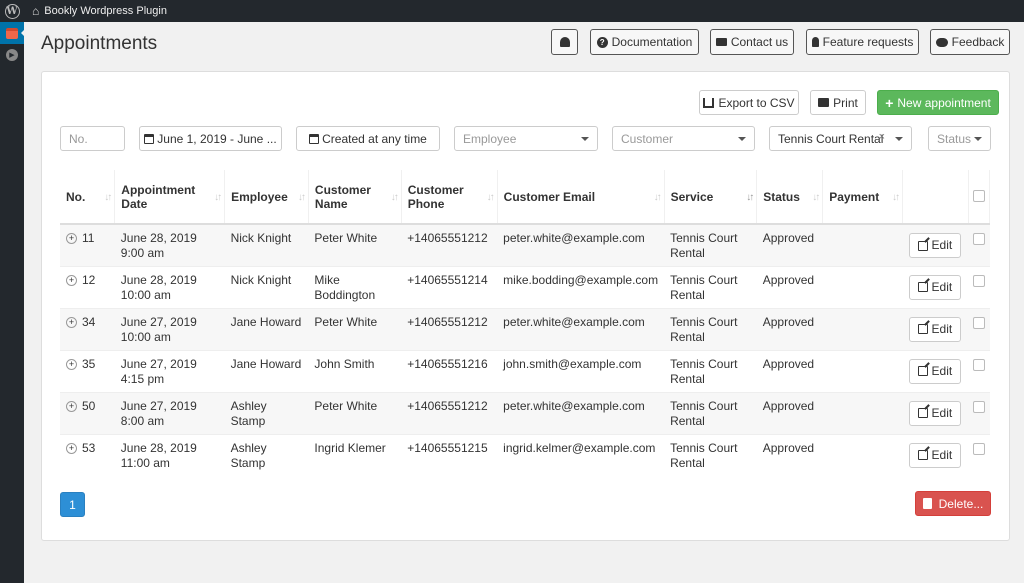 Image resolution: width=1024 pixels, height=583 pixels. I want to click on col-header-customer-email: Customer Email ↓↑, so click(581, 197).